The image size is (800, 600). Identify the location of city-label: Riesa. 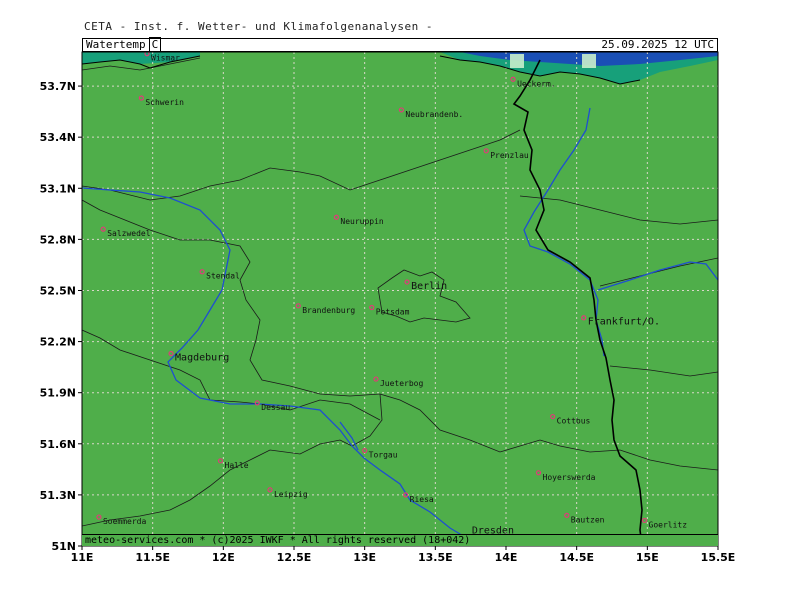
(422, 499).